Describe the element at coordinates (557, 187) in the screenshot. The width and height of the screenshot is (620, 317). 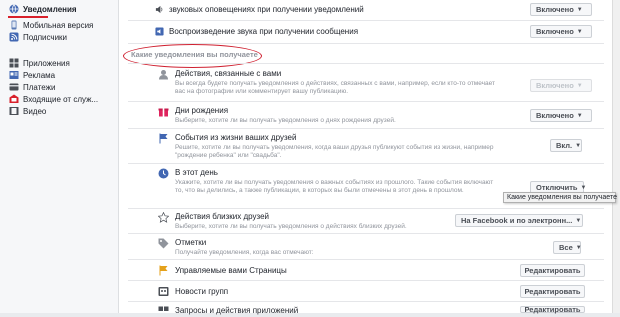
I see `dropdown-value: Отключить` at that location.